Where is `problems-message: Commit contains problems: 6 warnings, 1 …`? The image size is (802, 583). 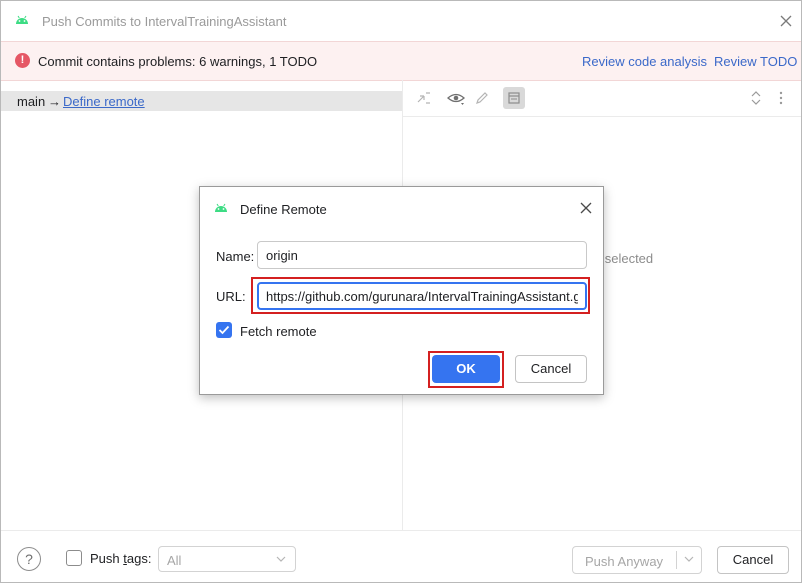 problems-message: Commit contains problems: 6 warnings, 1 … is located at coordinates (178, 61).